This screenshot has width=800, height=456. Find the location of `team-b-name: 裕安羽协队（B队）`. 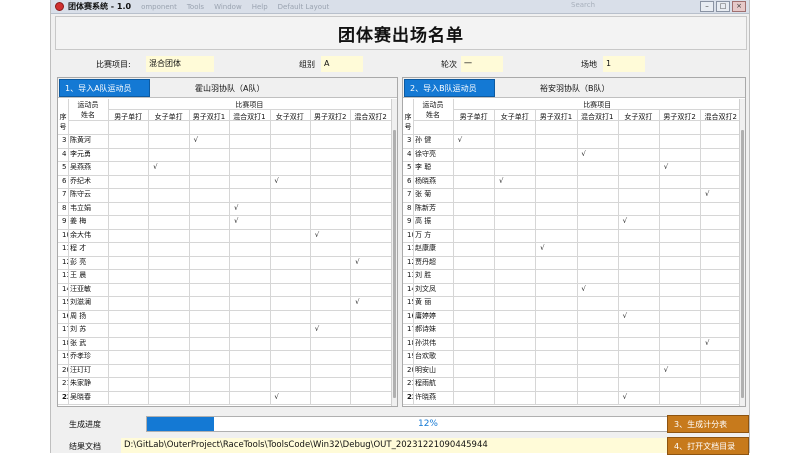

team-b-name: 裕安羽协队（B队） is located at coordinates (575, 88).